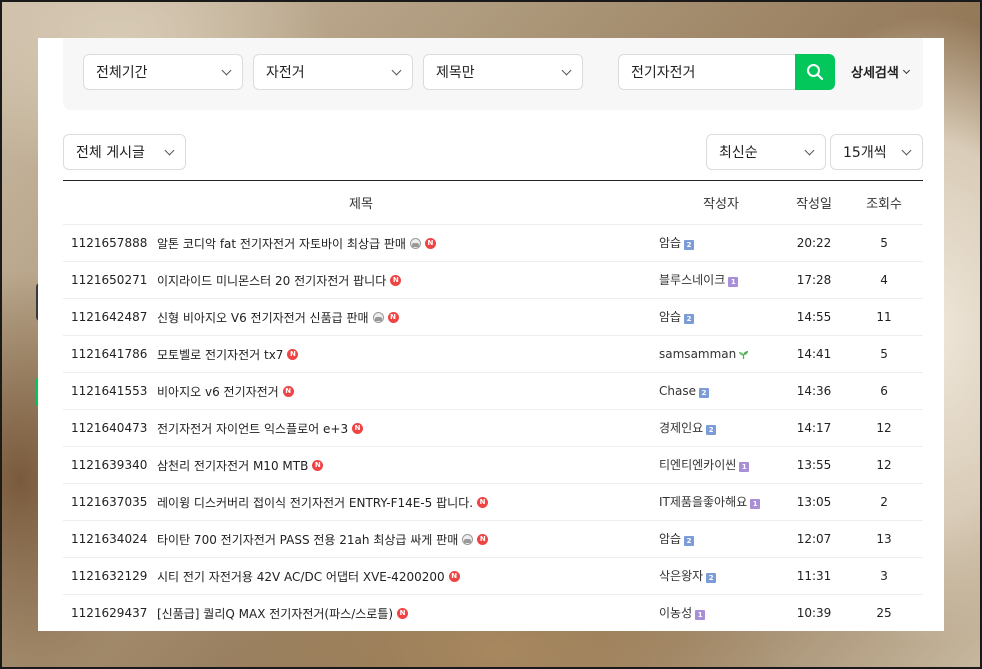 Image resolution: width=982 pixels, height=669 pixels. Describe the element at coordinates (884, 317) in the screenshot. I see `article-views: 11` at that location.